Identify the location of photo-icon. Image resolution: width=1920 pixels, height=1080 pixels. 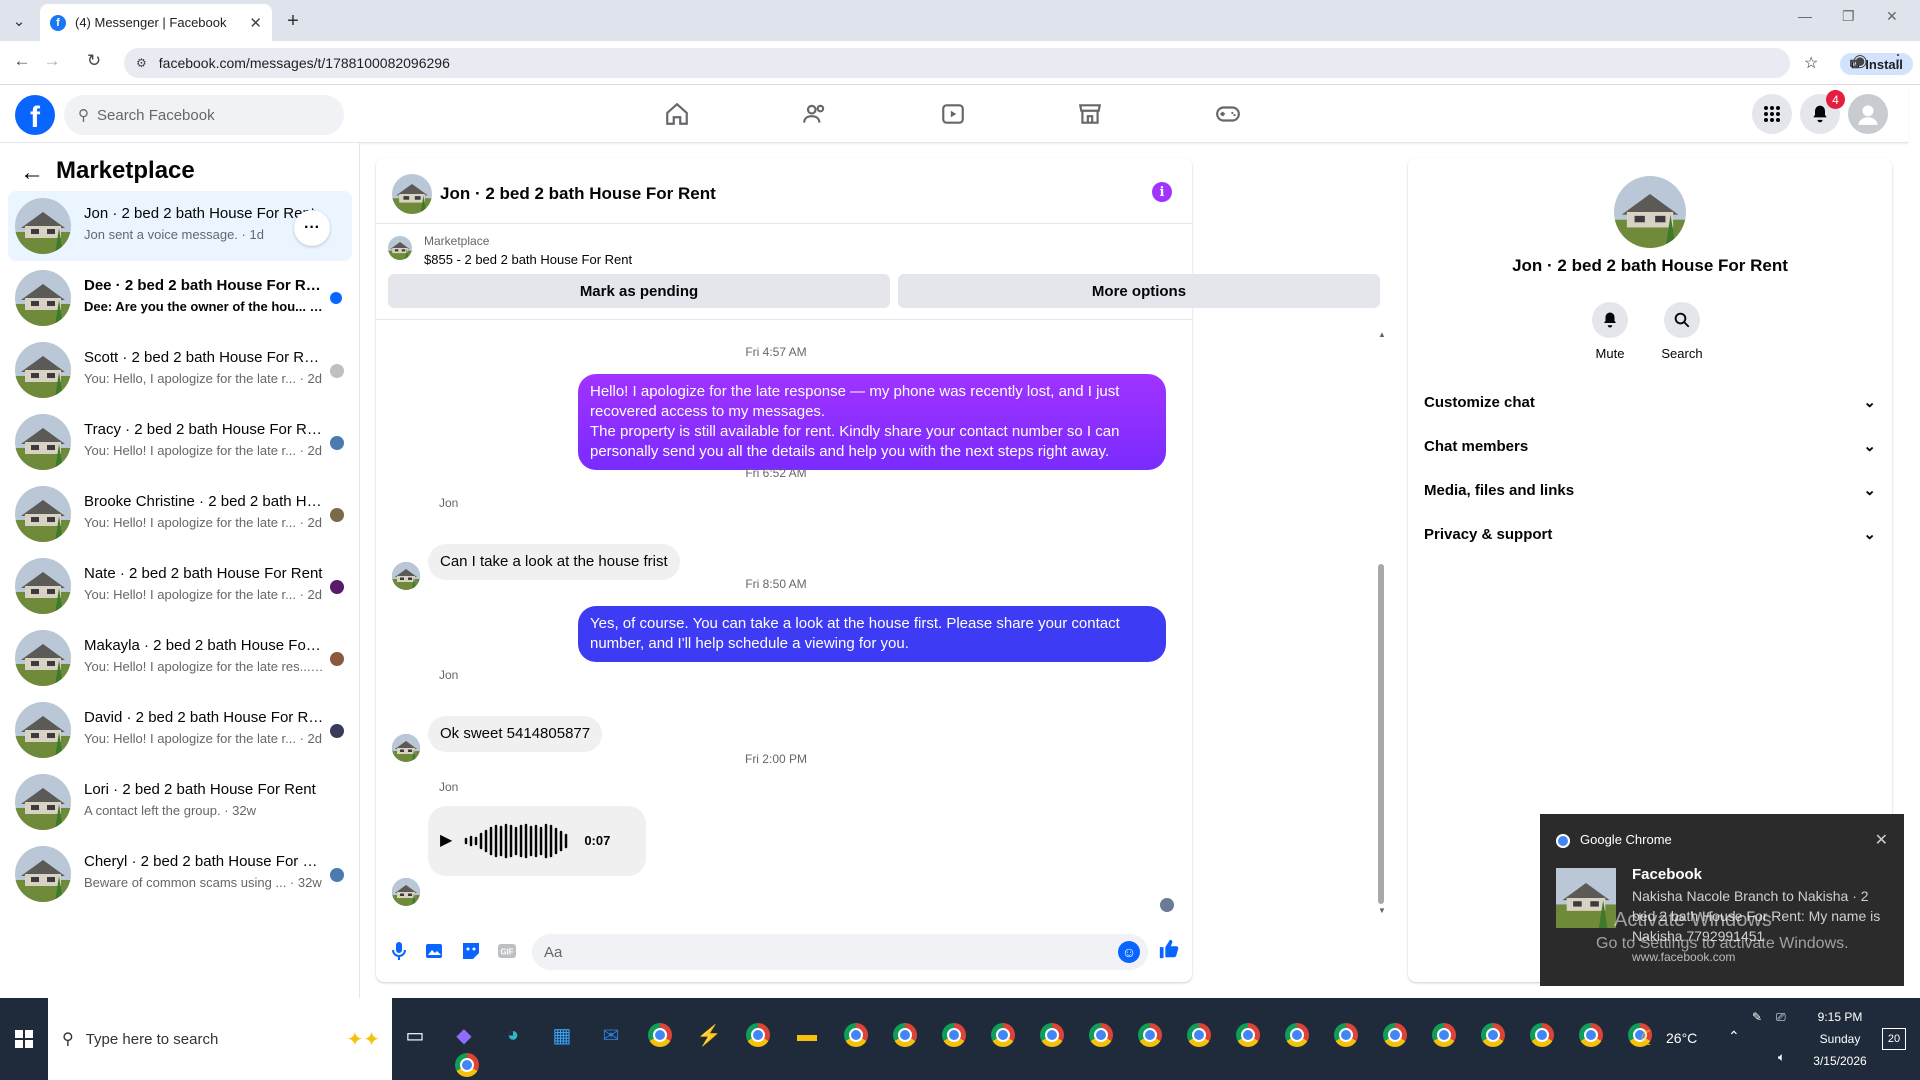
(435, 951).